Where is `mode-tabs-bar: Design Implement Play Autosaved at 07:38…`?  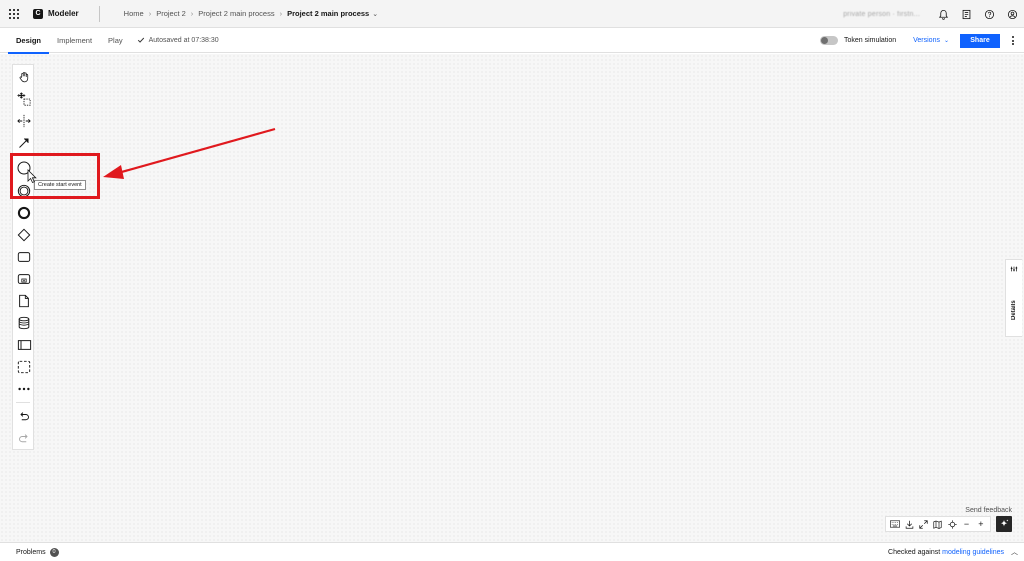
mode-tabs-bar: Design Implement Play Autosaved at 07:38… is located at coordinates (512, 41).